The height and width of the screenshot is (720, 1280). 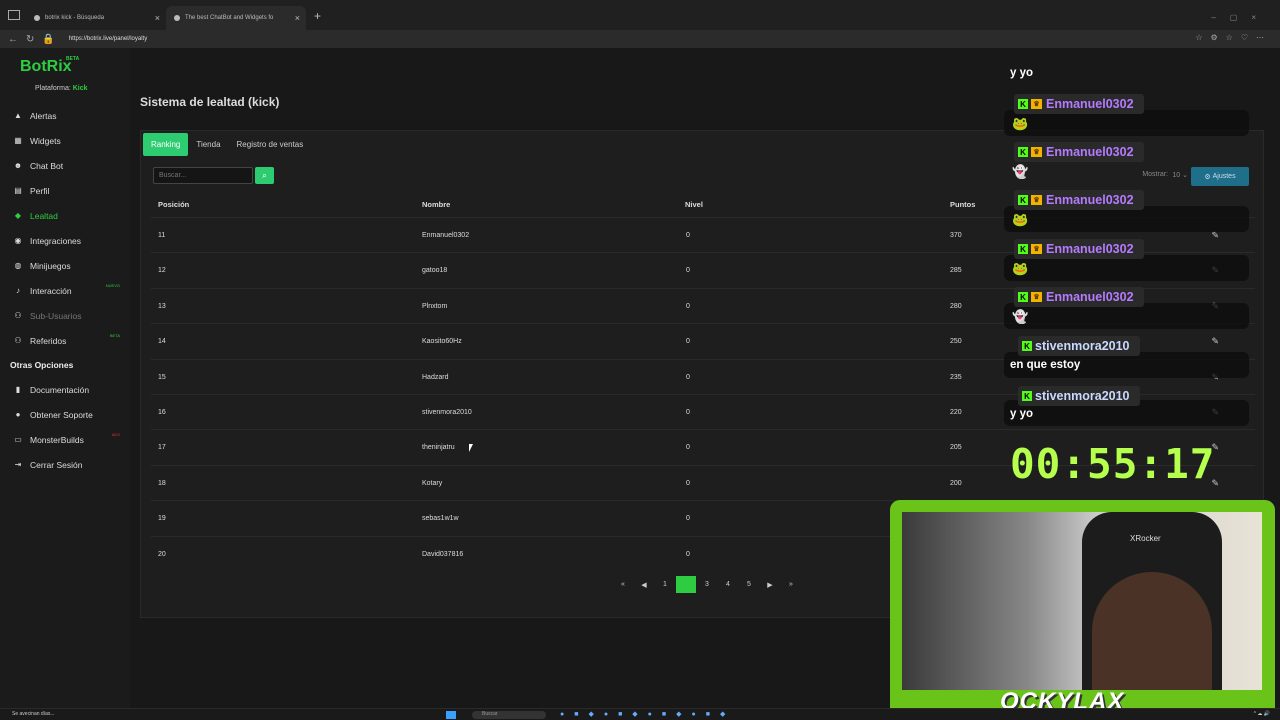 I want to click on first-page-icon: «, so click(x=623, y=584).